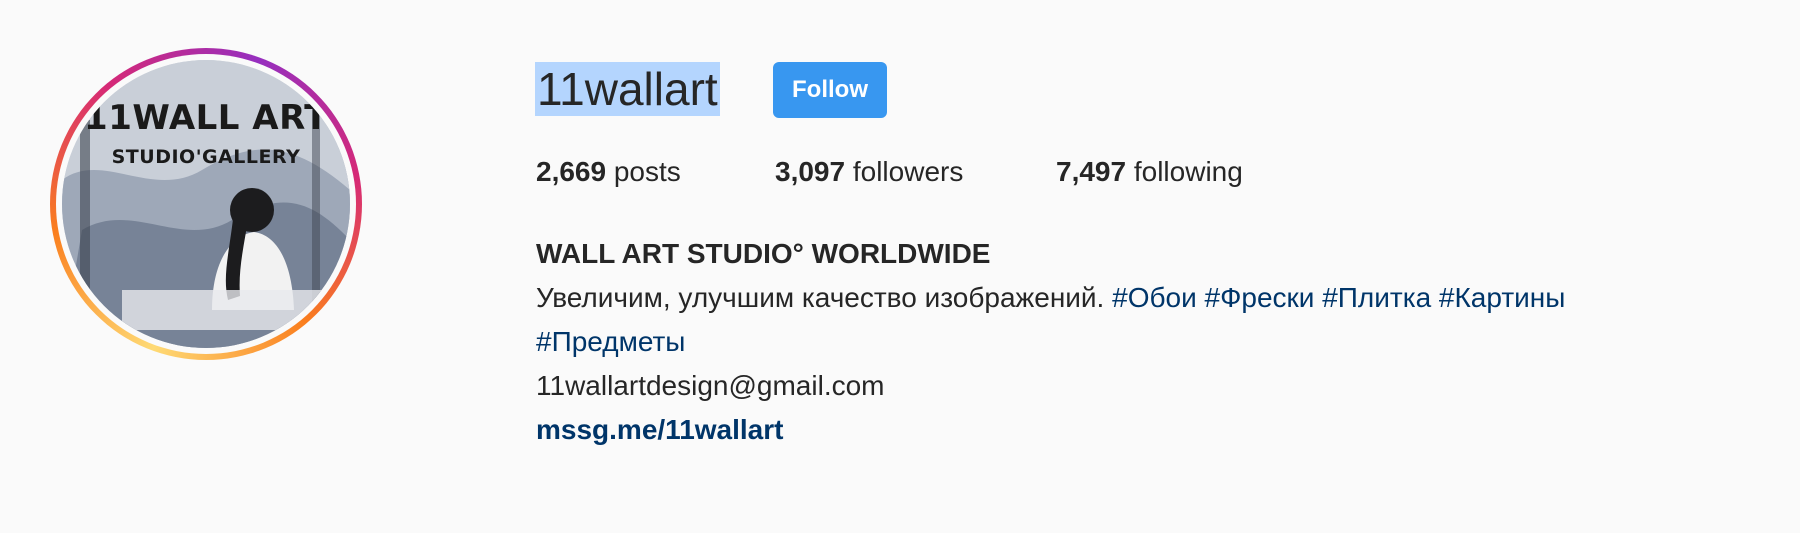 The image size is (1800, 533). What do you see at coordinates (1188, 171) in the screenshot?
I see `following-label: following` at bounding box center [1188, 171].